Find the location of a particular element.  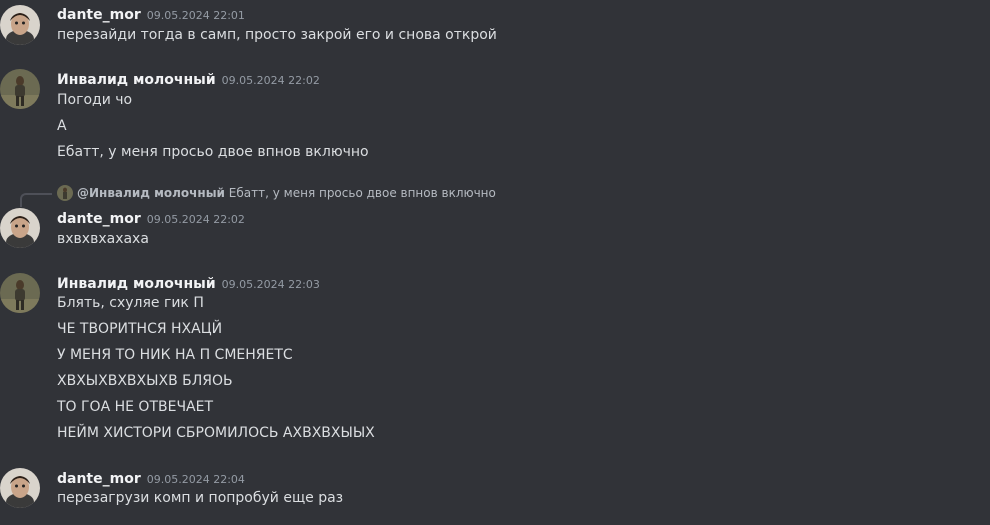

reply-spine is located at coordinates (36, 200).